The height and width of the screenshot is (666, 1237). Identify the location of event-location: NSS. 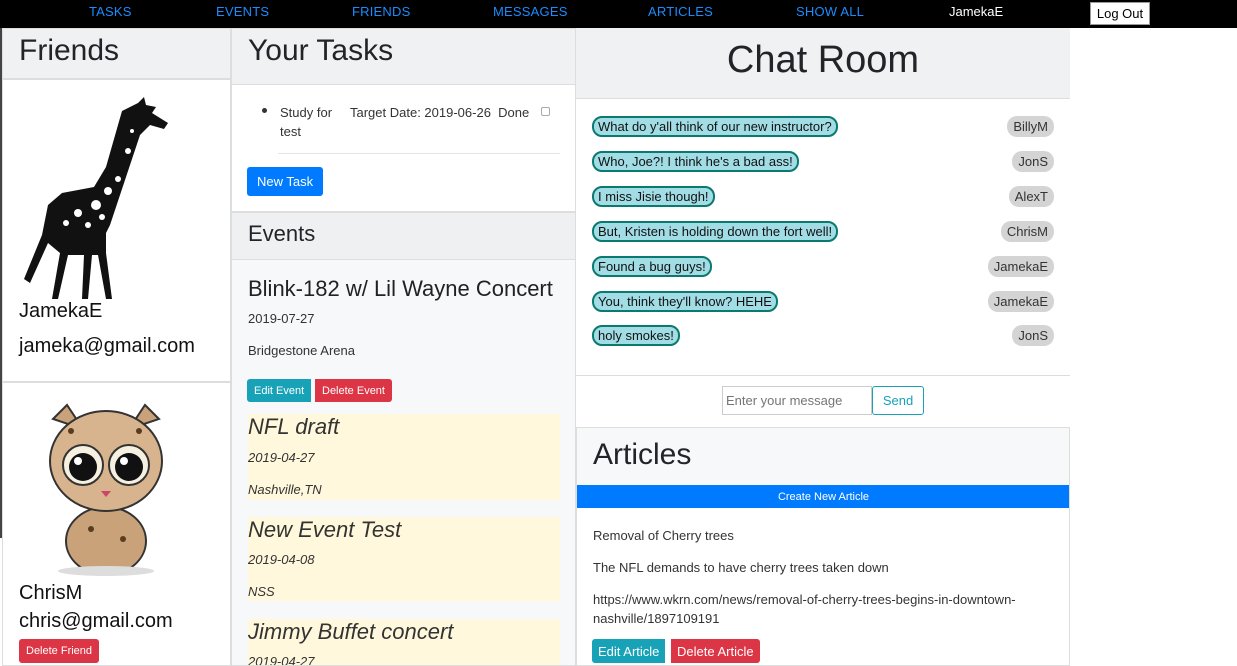
(261, 591).